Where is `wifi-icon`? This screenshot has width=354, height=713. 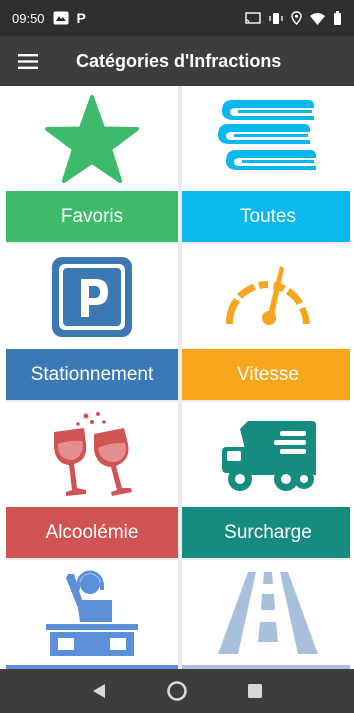 wifi-icon is located at coordinates (317, 18).